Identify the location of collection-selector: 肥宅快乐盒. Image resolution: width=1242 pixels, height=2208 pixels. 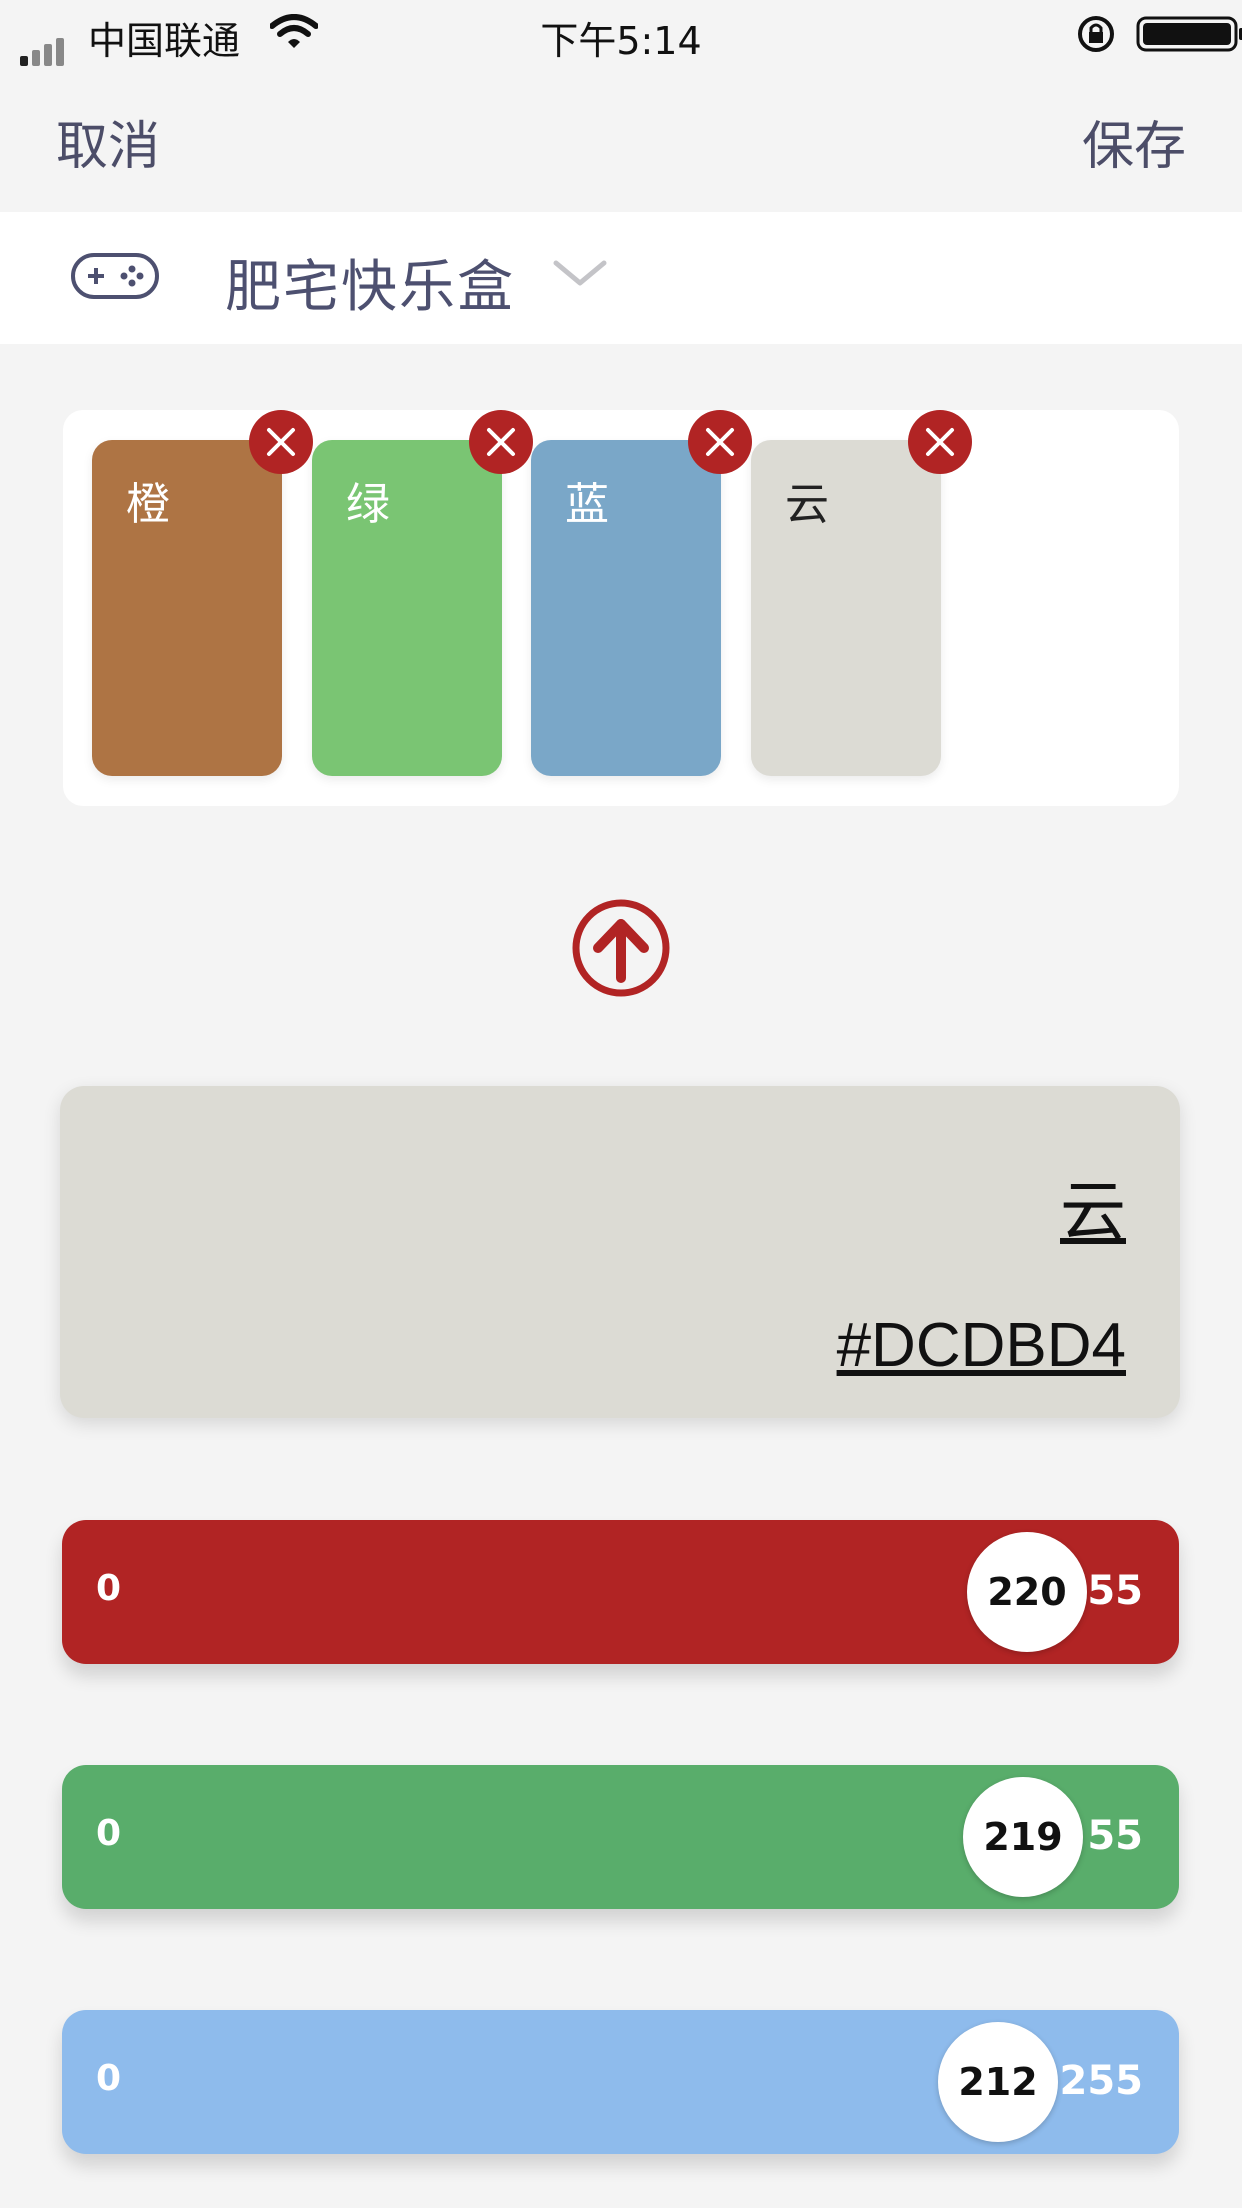
(621, 278).